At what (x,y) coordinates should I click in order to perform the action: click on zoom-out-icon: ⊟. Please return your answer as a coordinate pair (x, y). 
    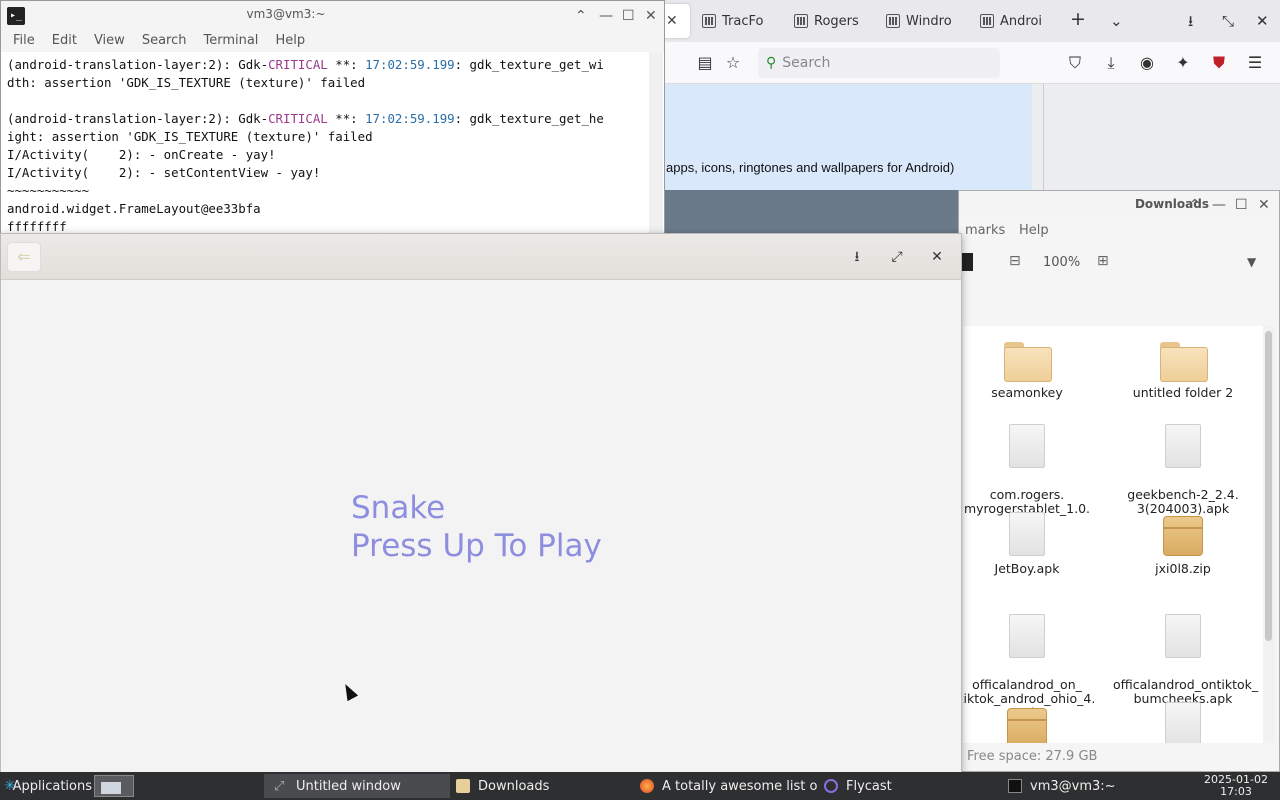
    Looking at the image, I should click on (1015, 261).